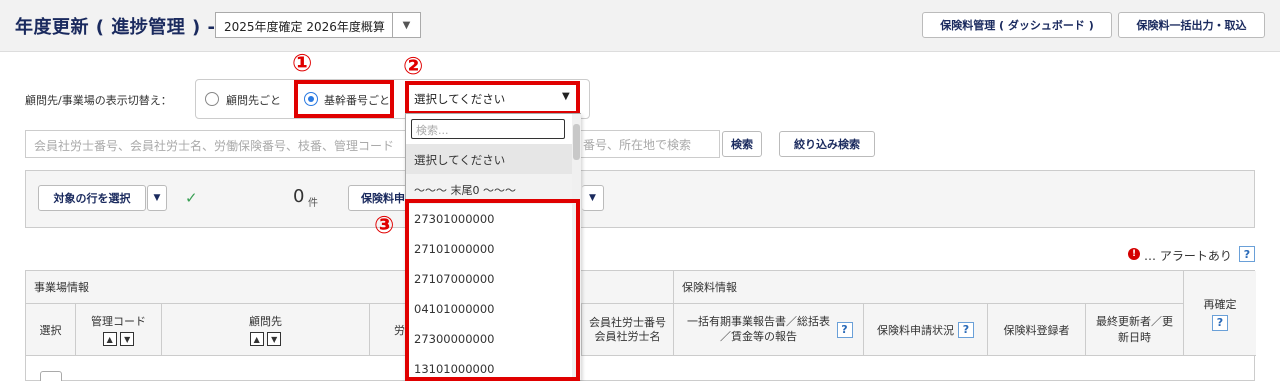  I want to click on radio-client, so click(212, 99).